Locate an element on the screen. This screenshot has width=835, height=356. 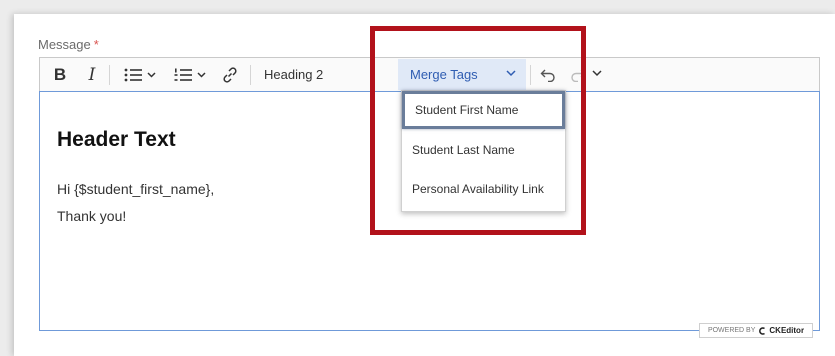
message-field-label: Message * is located at coordinates (68, 44).